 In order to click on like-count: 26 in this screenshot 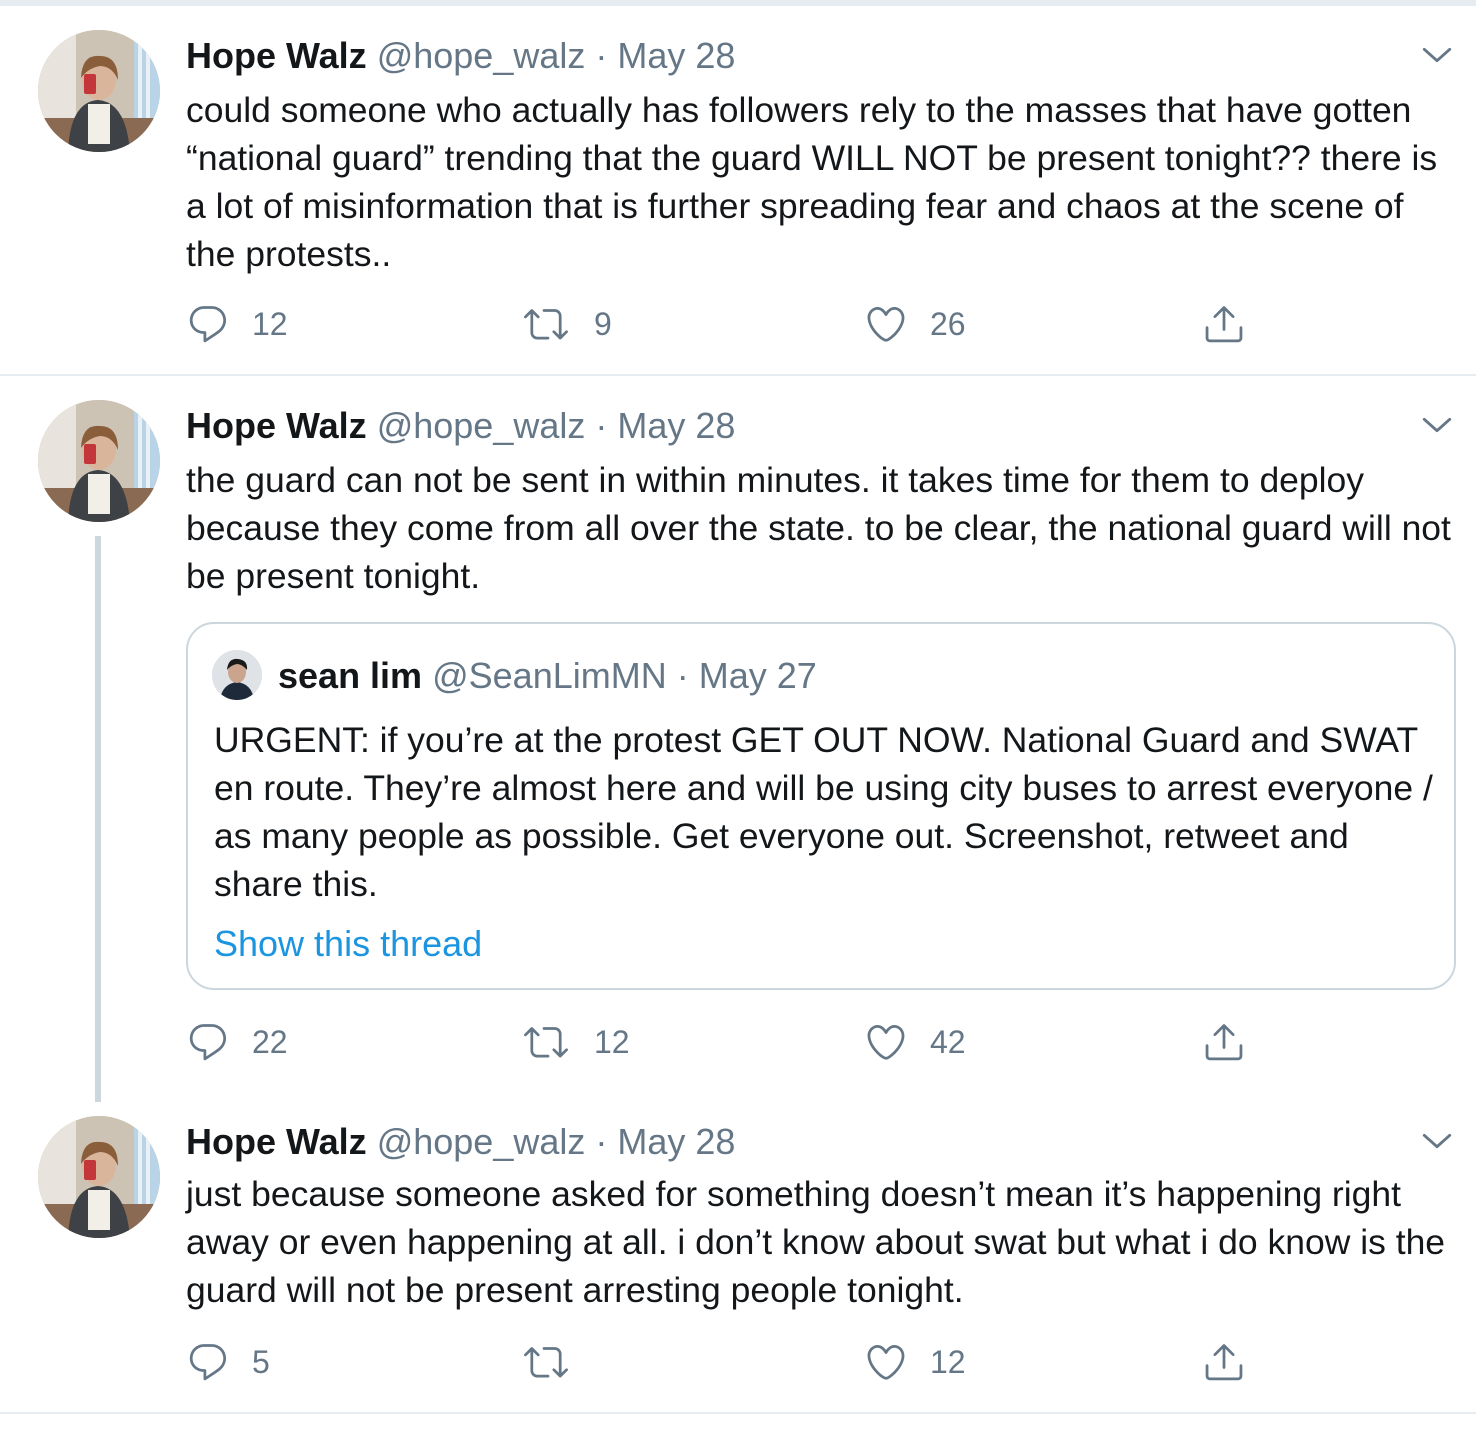, I will do `click(948, 323)`.